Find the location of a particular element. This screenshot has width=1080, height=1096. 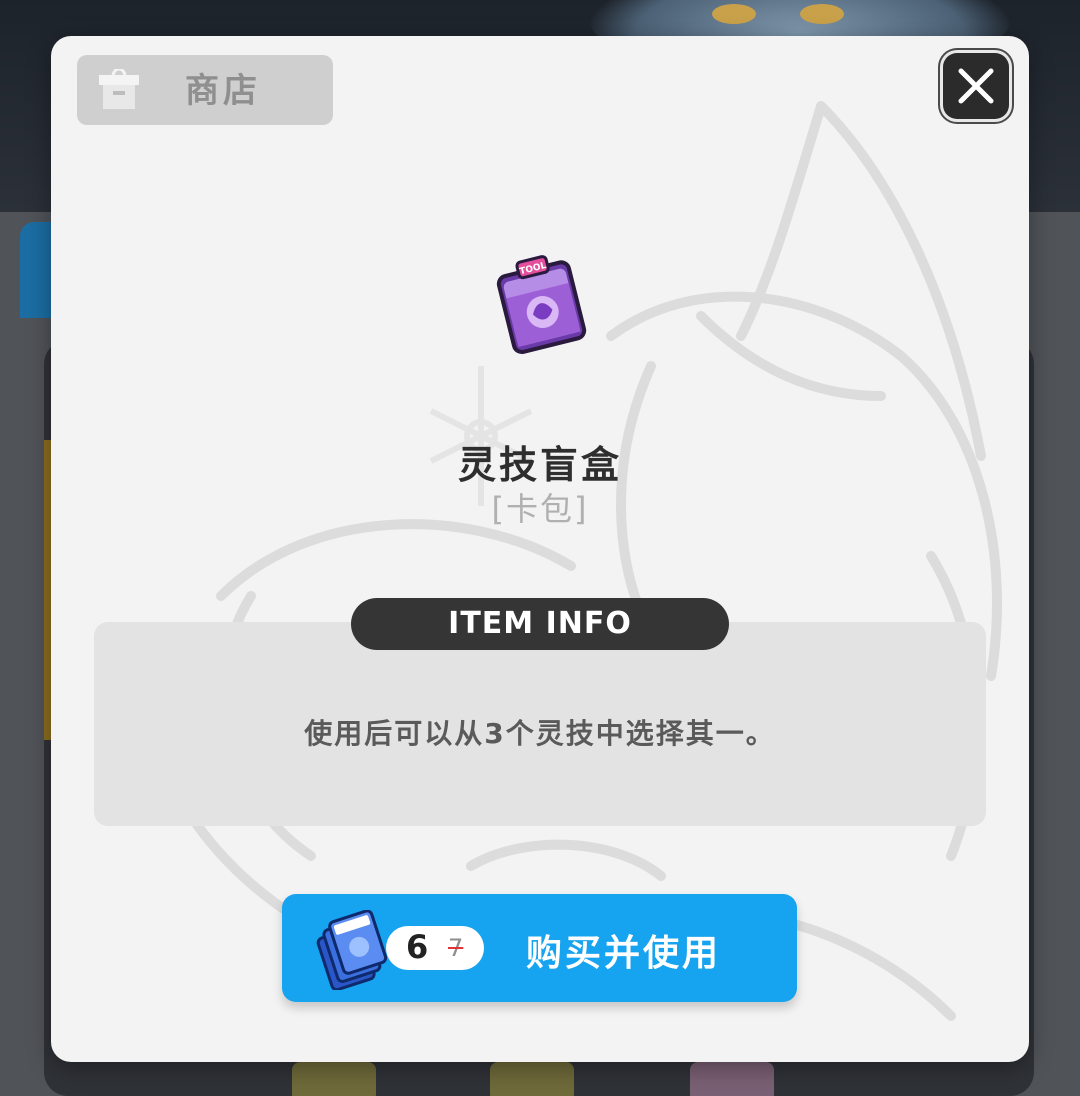

card-pack-icon: TOOL is located at coordinates (541, 305).